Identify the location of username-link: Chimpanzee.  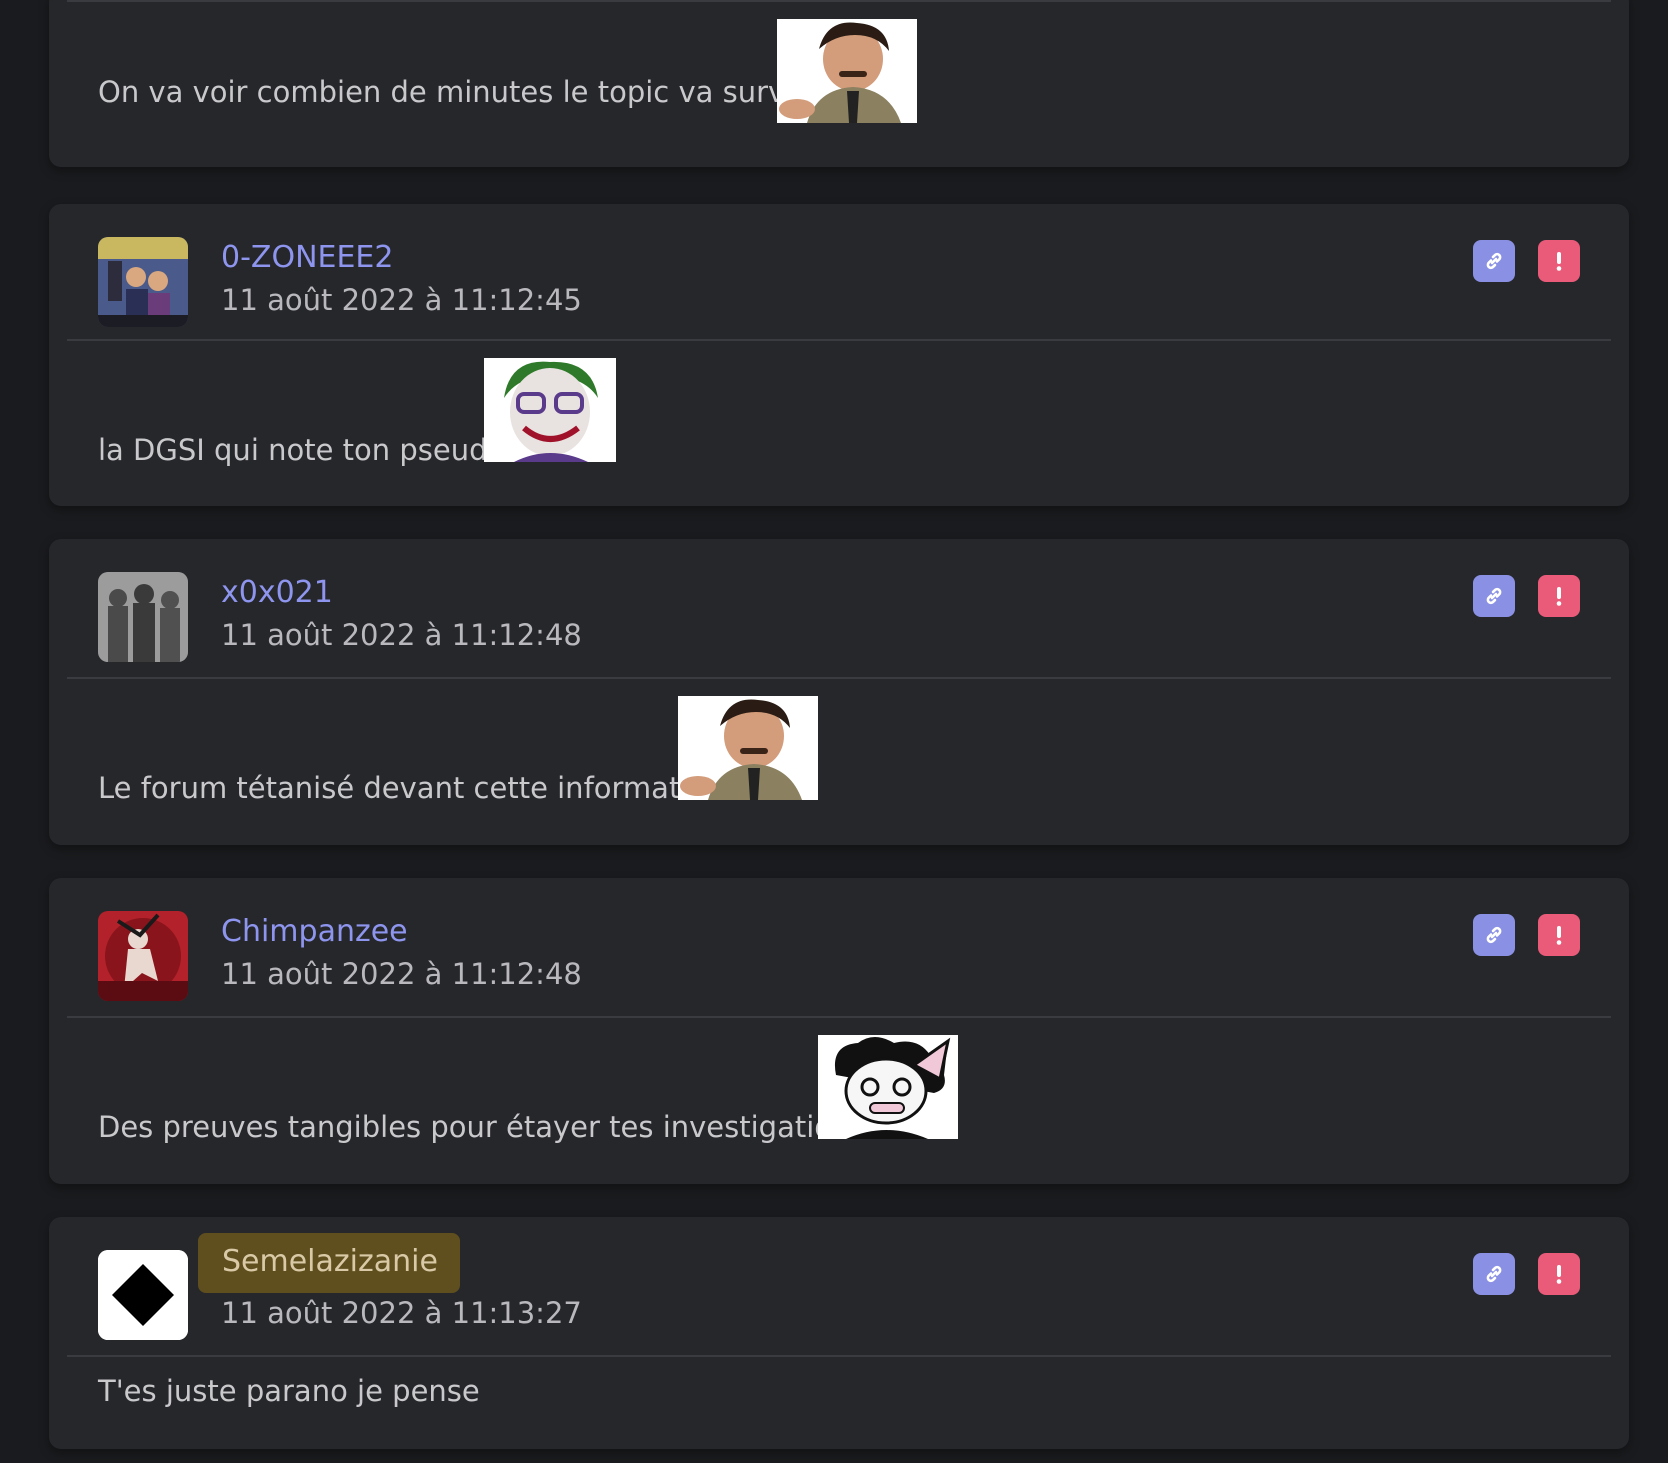
(314, 931).